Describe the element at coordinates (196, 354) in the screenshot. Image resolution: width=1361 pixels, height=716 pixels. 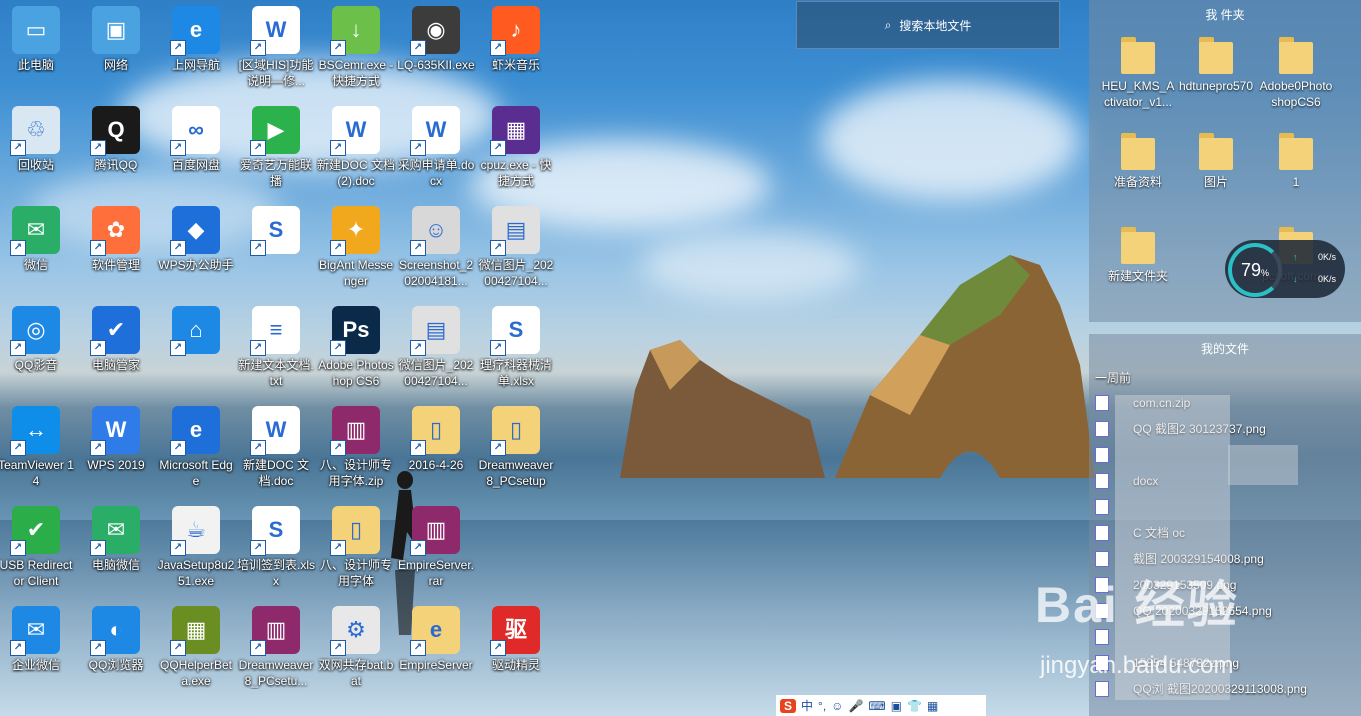
I see `desktop-icon: ⌂ ↗` at that location.